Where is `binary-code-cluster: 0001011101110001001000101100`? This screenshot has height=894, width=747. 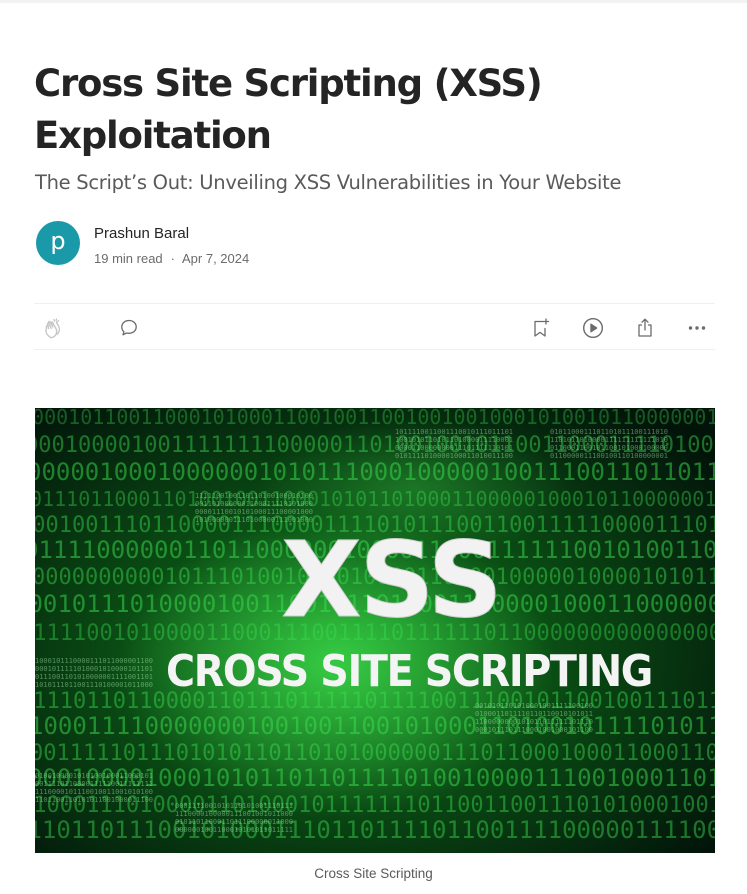 binary-code-cluster: 0001011101110001001000101100 is located at coordinates (534, 730).